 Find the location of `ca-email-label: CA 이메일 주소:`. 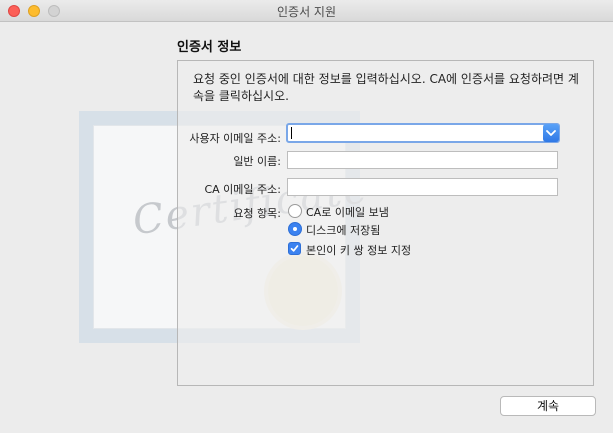

ca-email-label: CA 이메일 주소: is located at coordinates (242, 189).